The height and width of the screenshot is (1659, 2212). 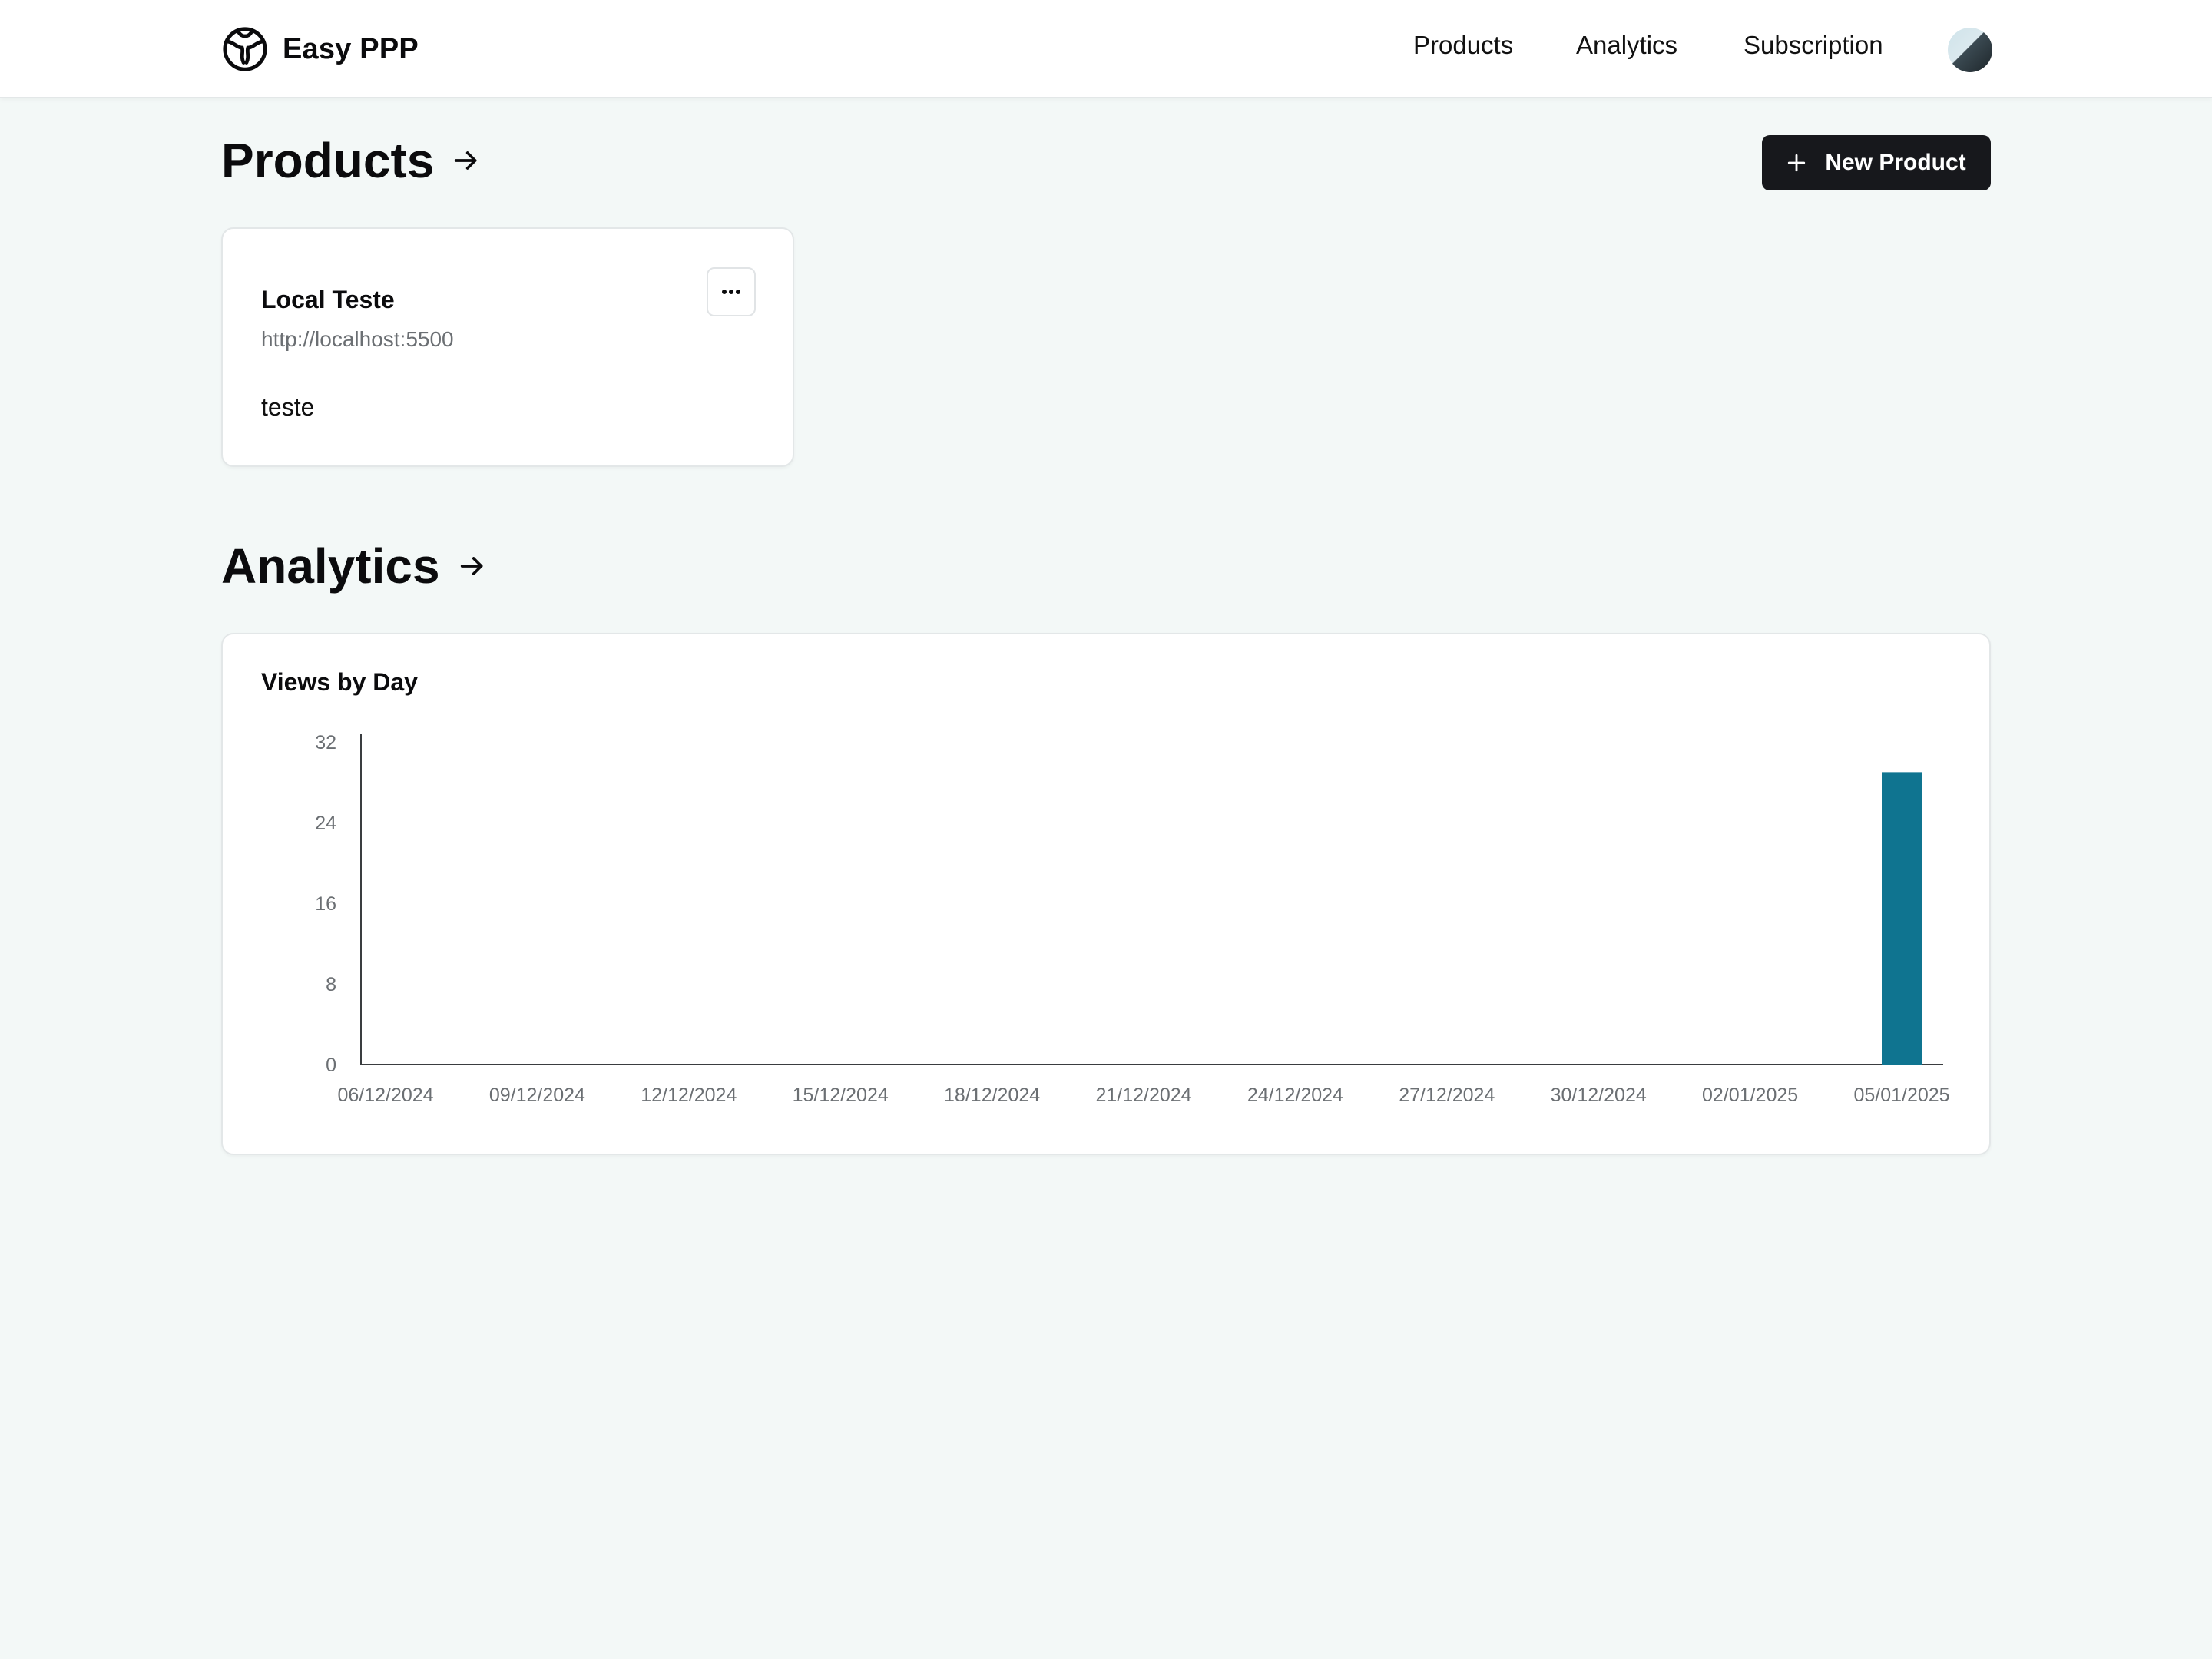 What do you see at coordinates (328, 299) in the screenshot?
I see `product-name: Local Teste` at bounding box center [328, 299].